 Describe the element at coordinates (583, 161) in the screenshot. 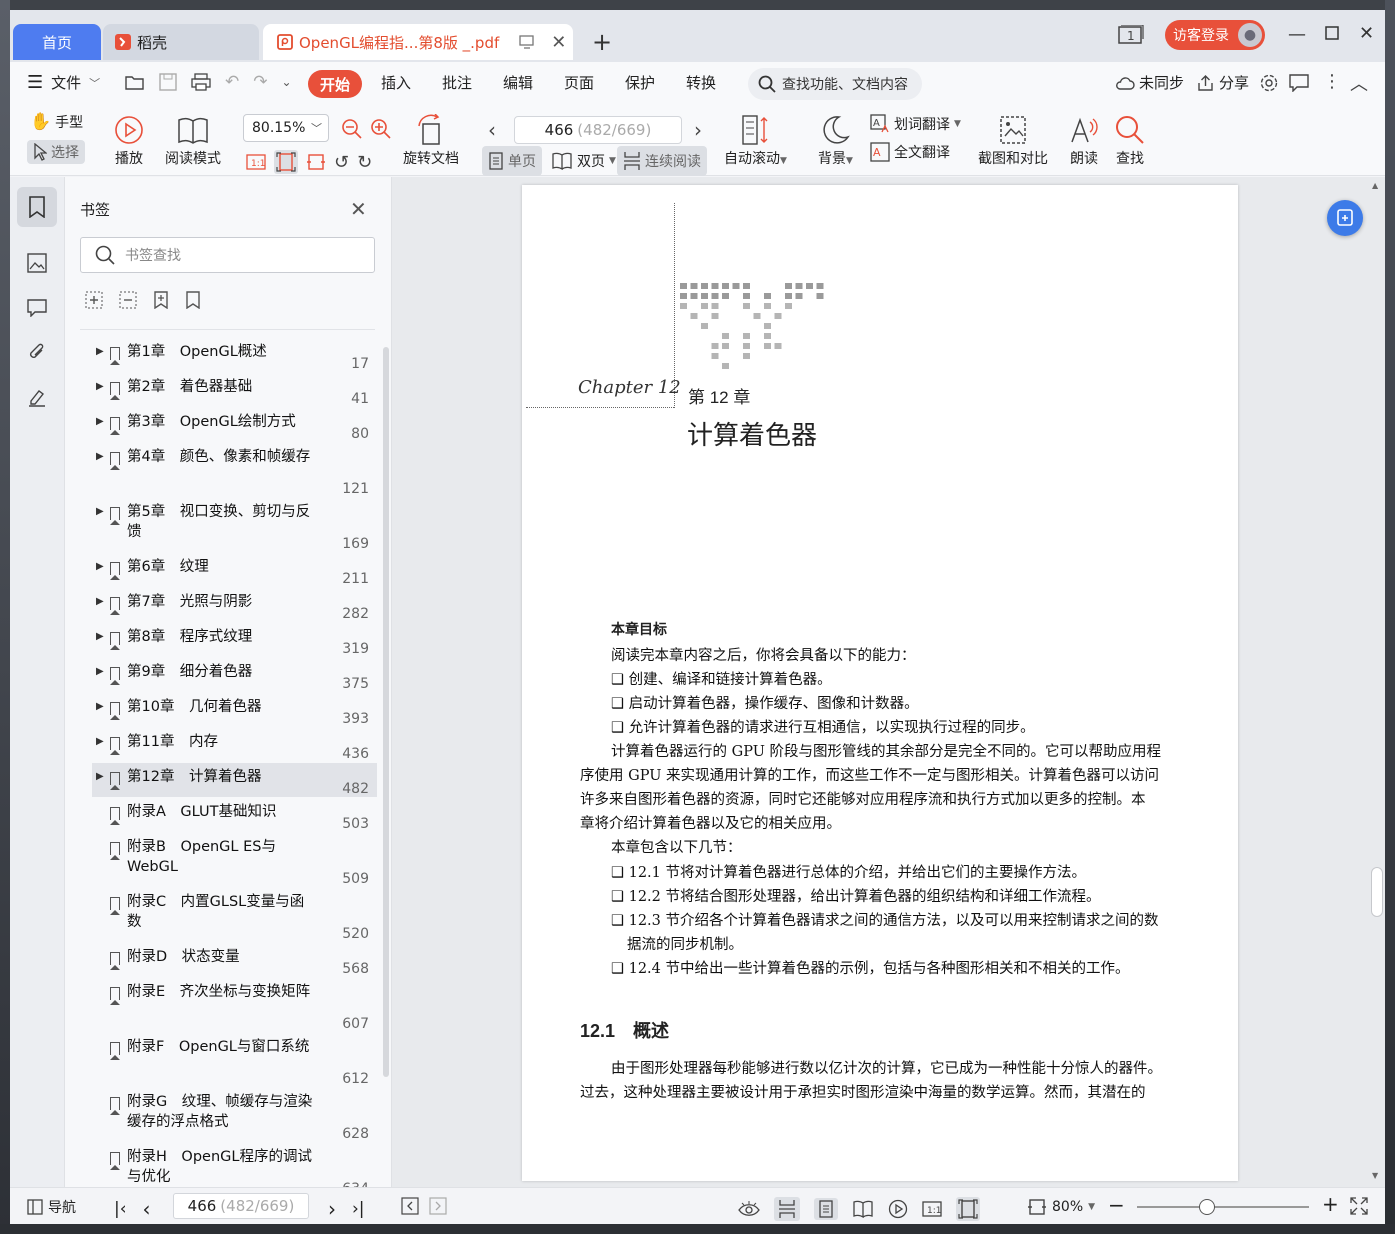

I see `double-page-button: 双页 ▼` at that location.